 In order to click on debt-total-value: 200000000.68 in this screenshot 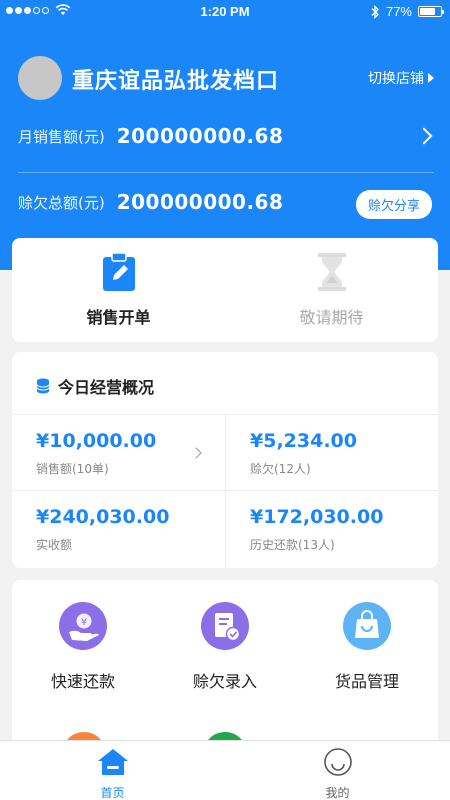, I will do `click(200, 202)`.